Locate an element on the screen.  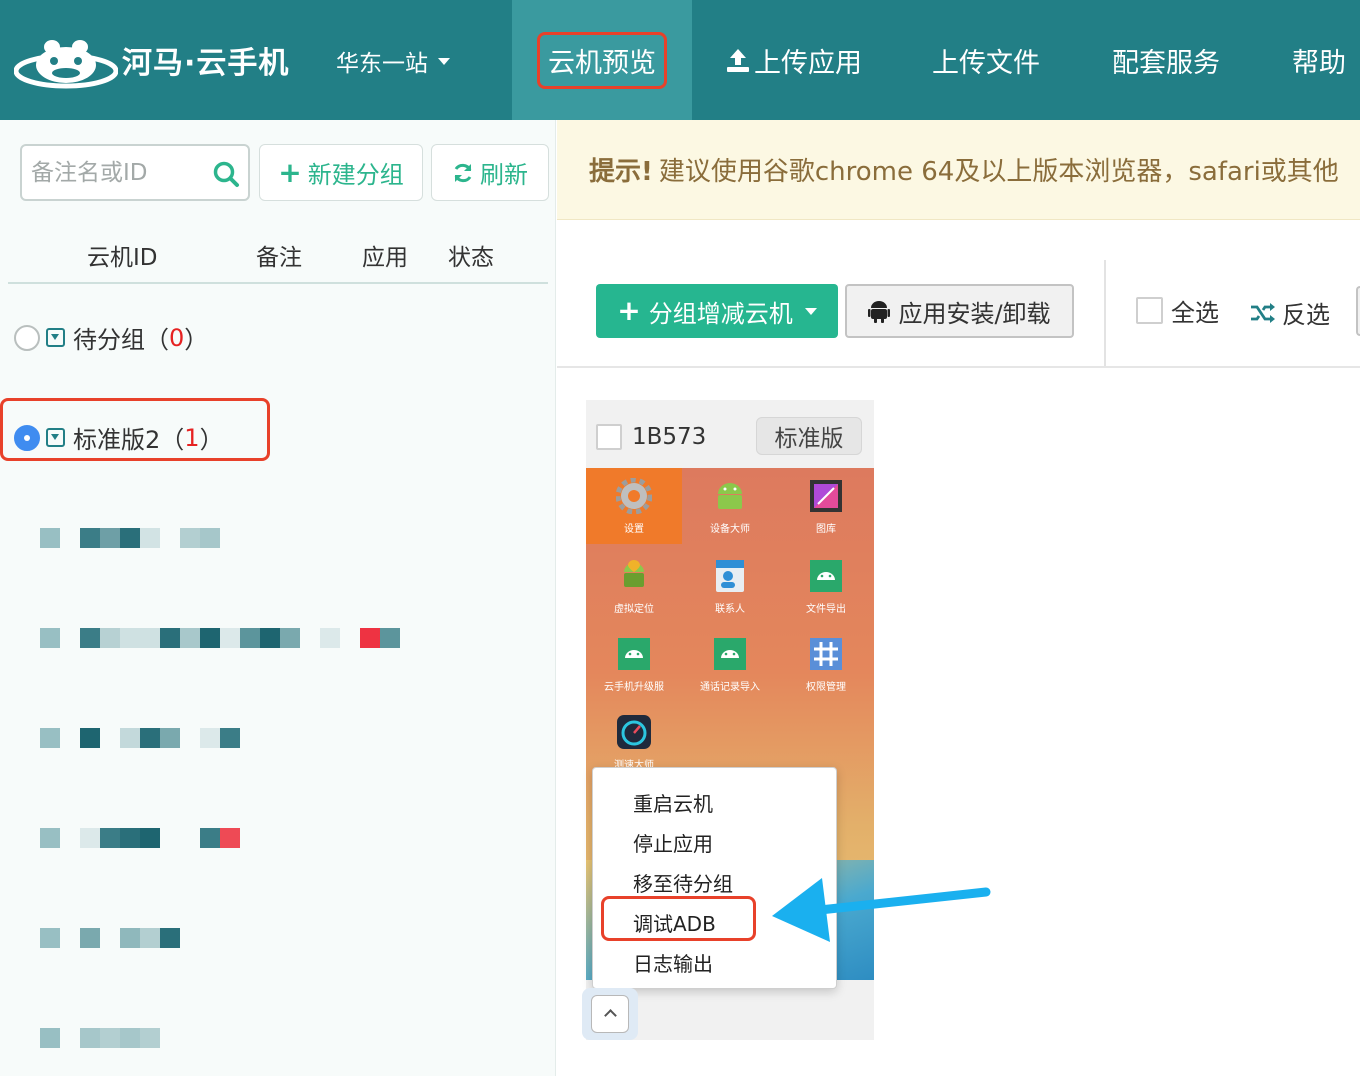
app-call-log-import: 通话记录导入 is located at coordinates (730, 664).